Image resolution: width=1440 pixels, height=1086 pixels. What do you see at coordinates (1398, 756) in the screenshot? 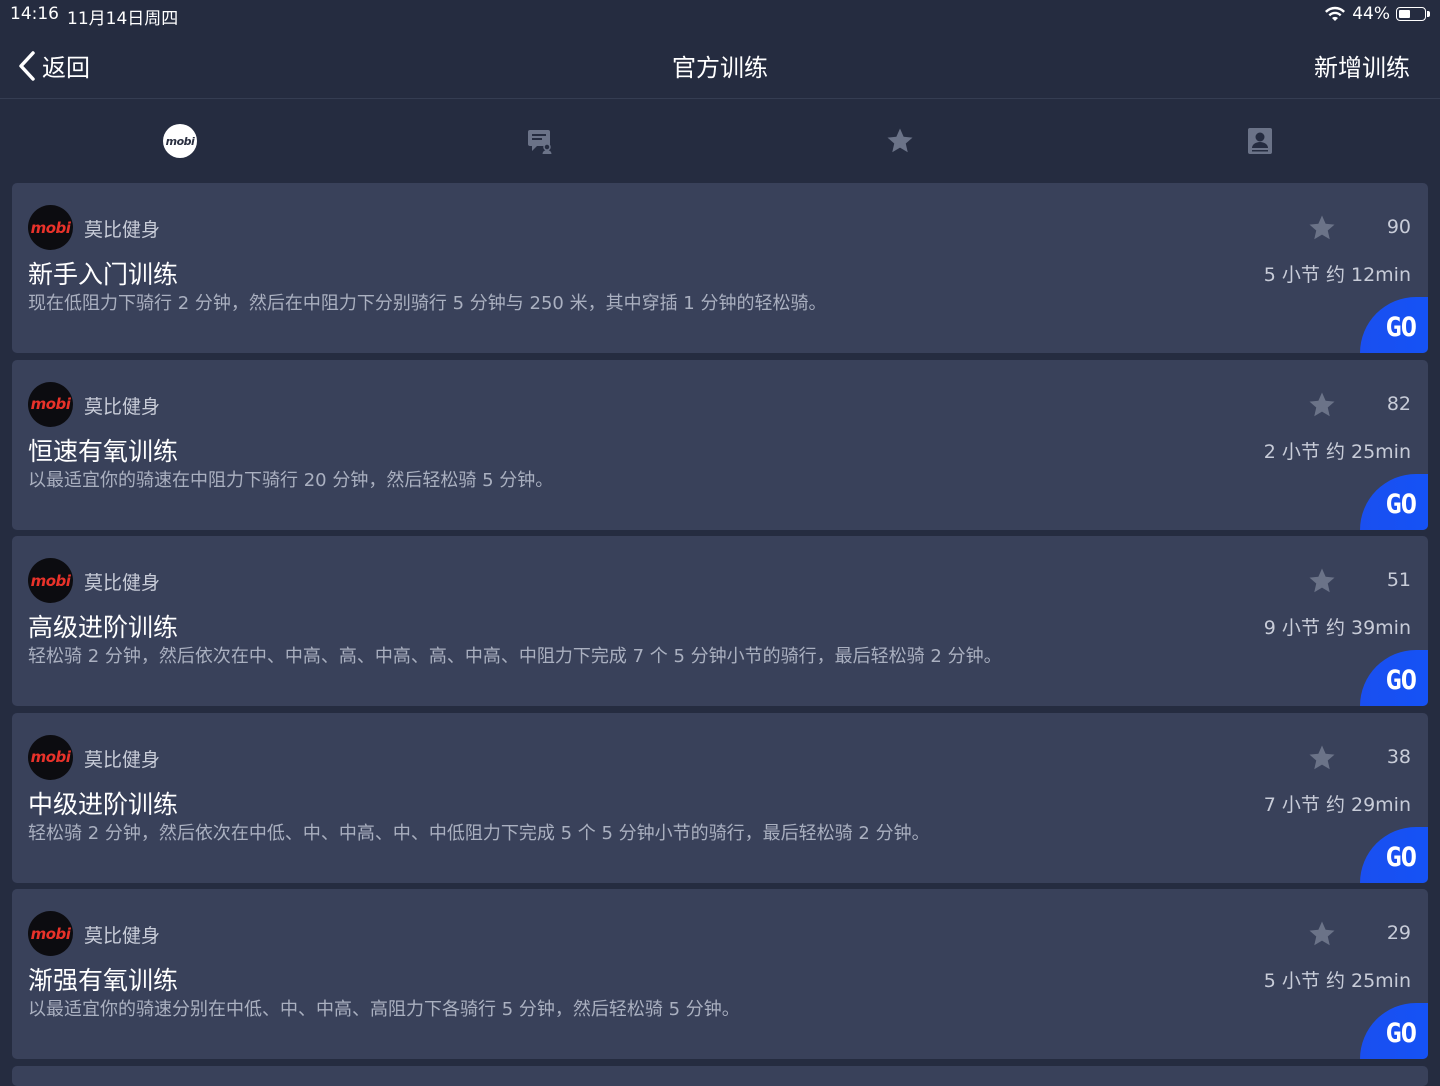
I see `favorite-count: 38` at bounding box center [1398, 756].